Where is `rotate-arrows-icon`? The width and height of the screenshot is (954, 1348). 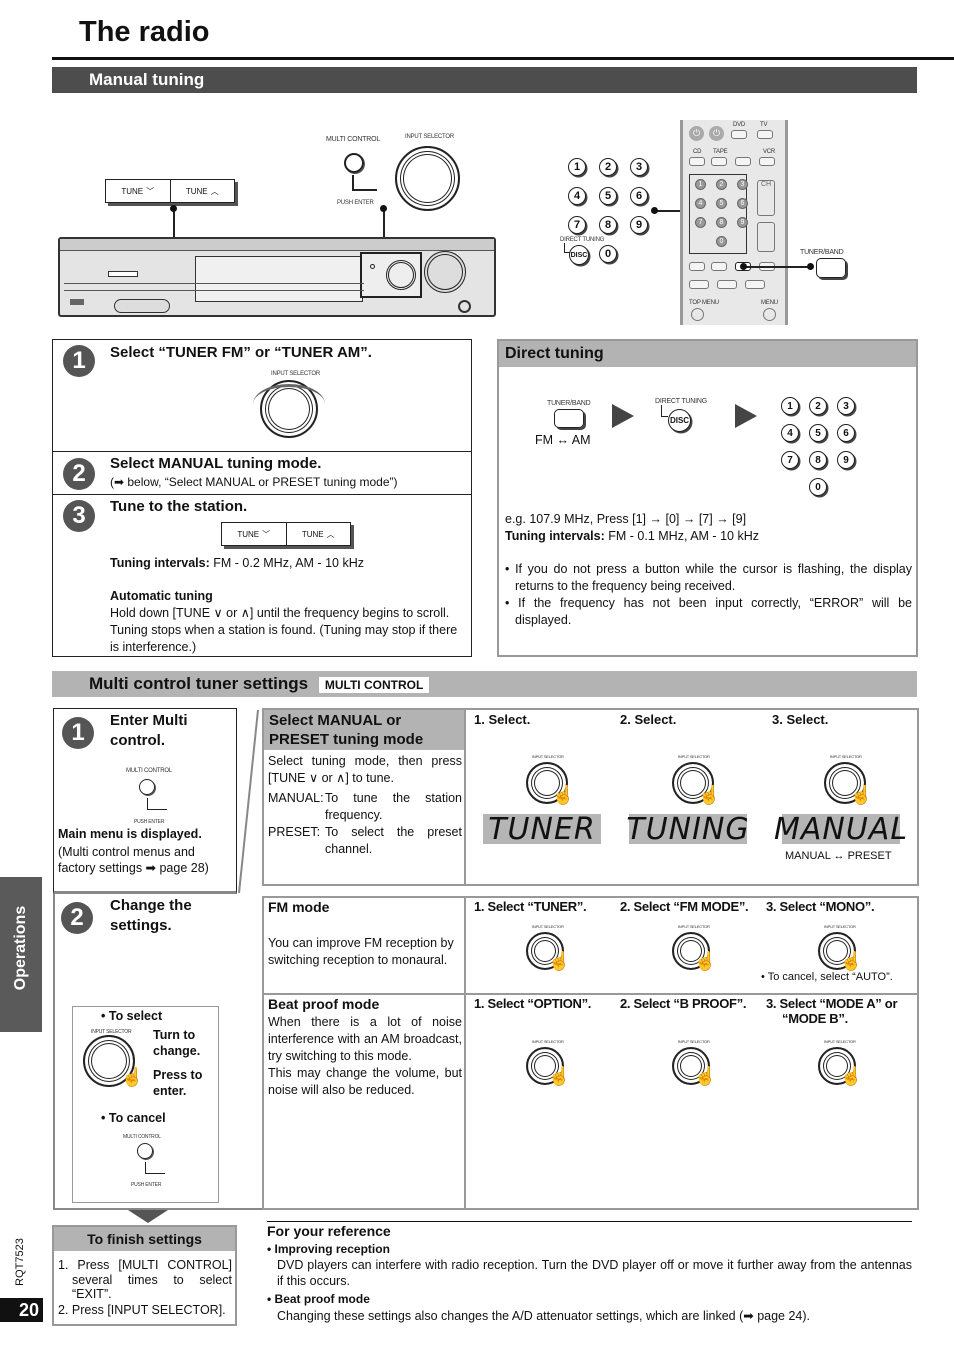 rotate-arrows-icon is located at coordinates (289, 404).